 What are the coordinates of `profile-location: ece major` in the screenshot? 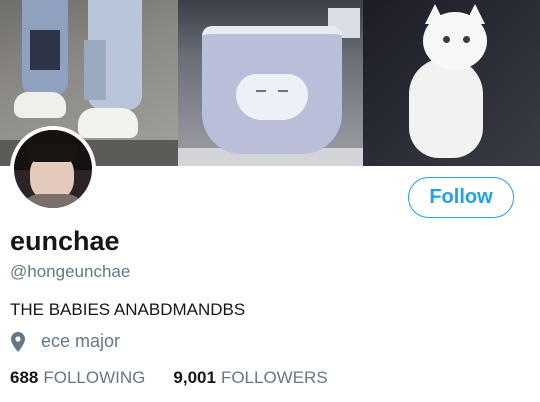 It's located at (65, 341).